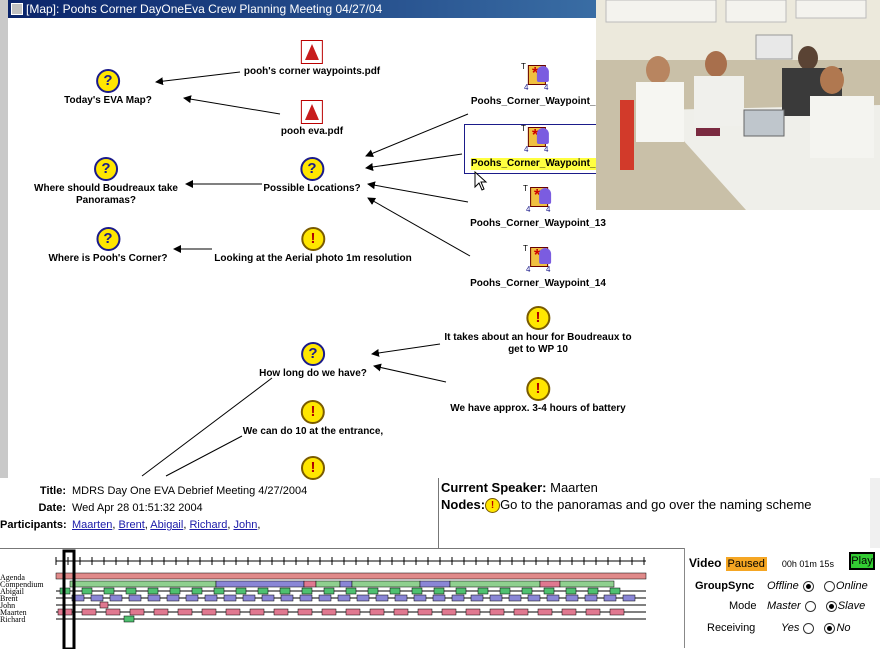 This screenshot has height=654, width=880. I want to click on node-todays-eva-map: ? Today's EVA Map?, so click(108, 88).